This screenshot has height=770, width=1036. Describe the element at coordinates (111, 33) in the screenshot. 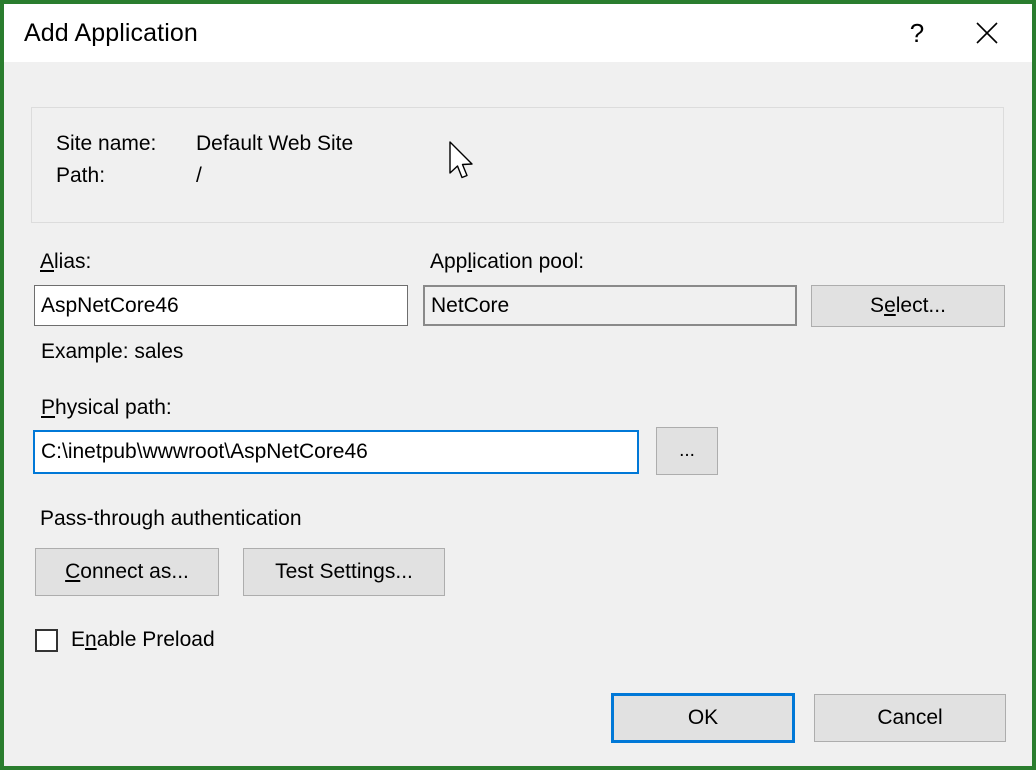

I see `page-title: Add Application` at that location.